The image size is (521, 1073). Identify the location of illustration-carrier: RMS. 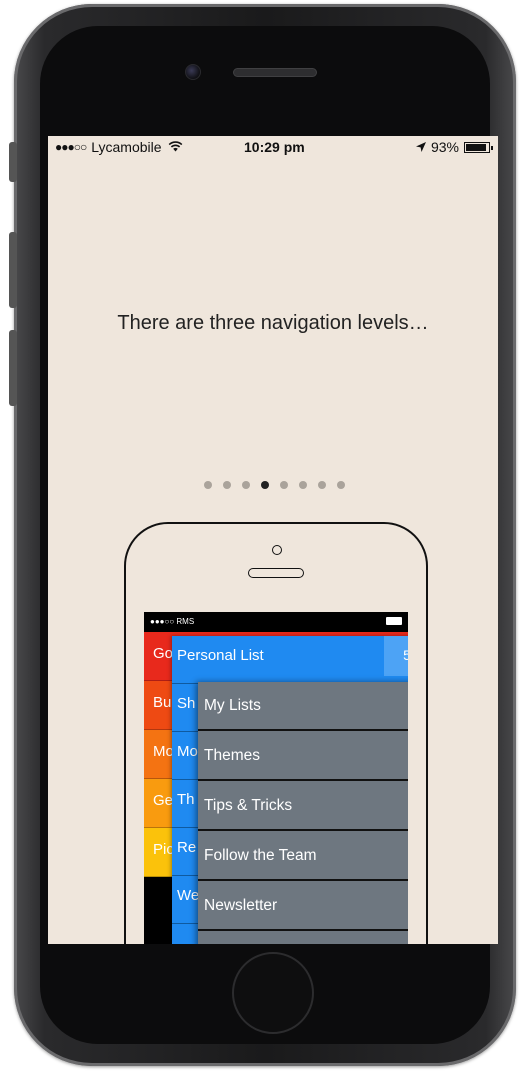
(185, 621).